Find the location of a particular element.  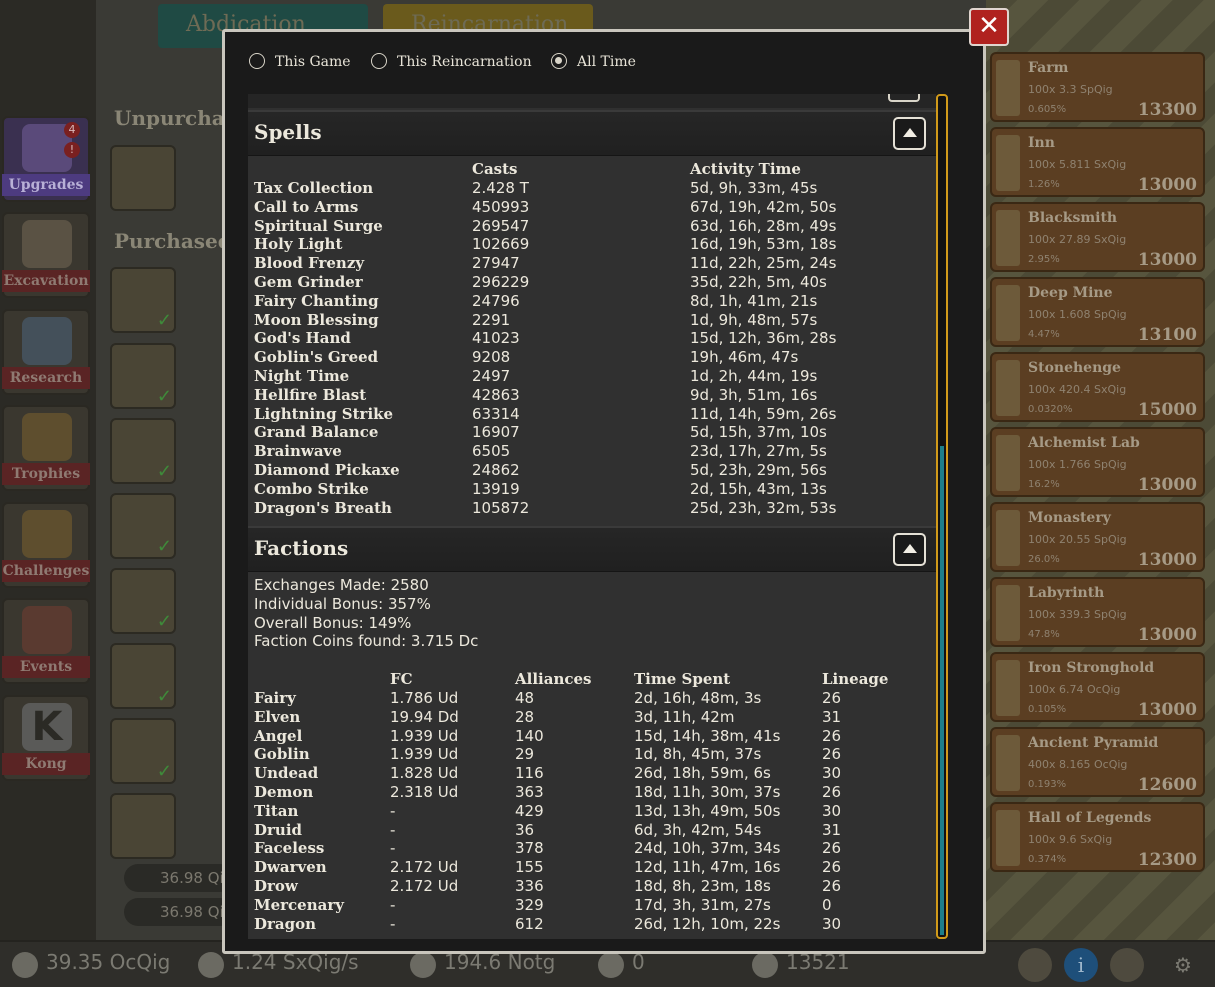

spell-activity-time: 1d, 9h, 48m, 57s is located at coordinates (754, 319).